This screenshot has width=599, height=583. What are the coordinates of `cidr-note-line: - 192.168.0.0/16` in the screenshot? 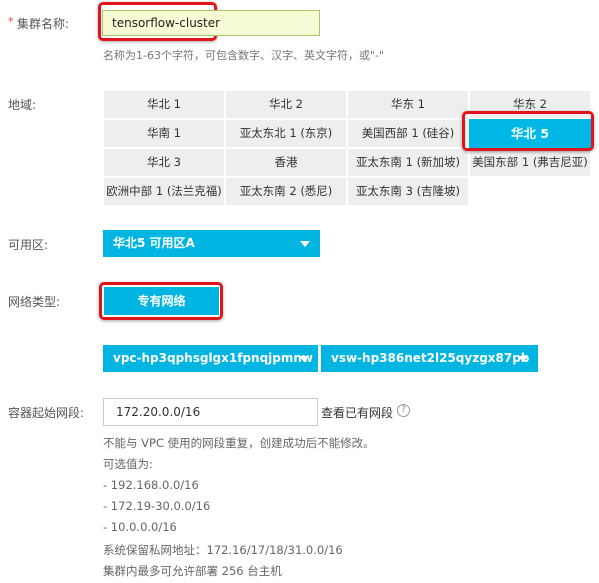 It's located at (151, 485).